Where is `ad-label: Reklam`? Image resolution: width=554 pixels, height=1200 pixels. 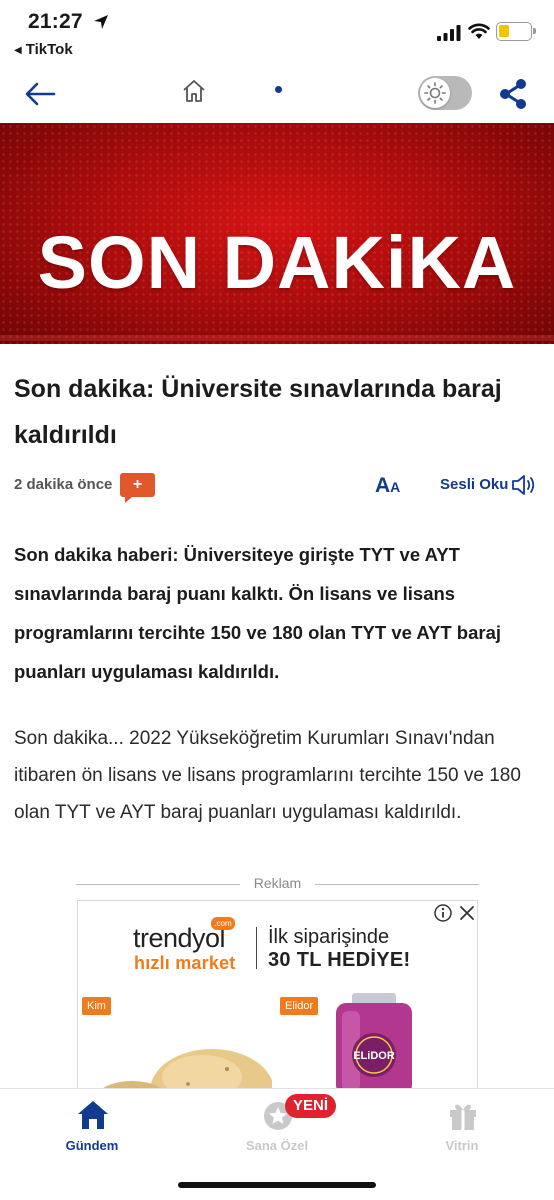 ad-label: Reklam is located at coordinates (277, 883).